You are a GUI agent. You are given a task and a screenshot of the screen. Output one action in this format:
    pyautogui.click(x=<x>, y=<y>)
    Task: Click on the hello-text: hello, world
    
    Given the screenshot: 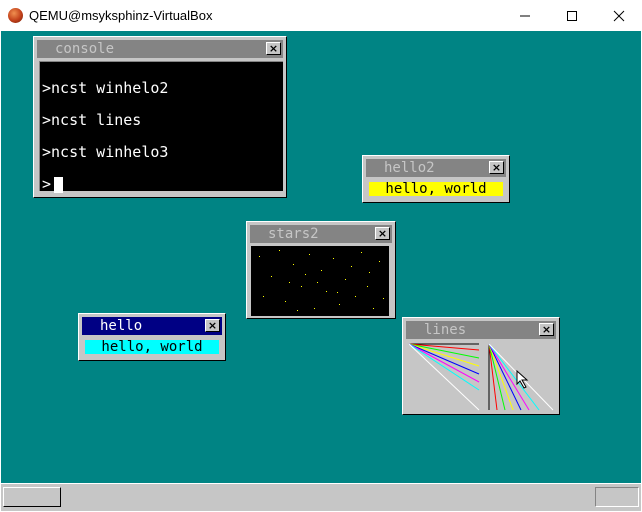 What is the action you would take?
    pyautogui.click(x=152, y=347)
    